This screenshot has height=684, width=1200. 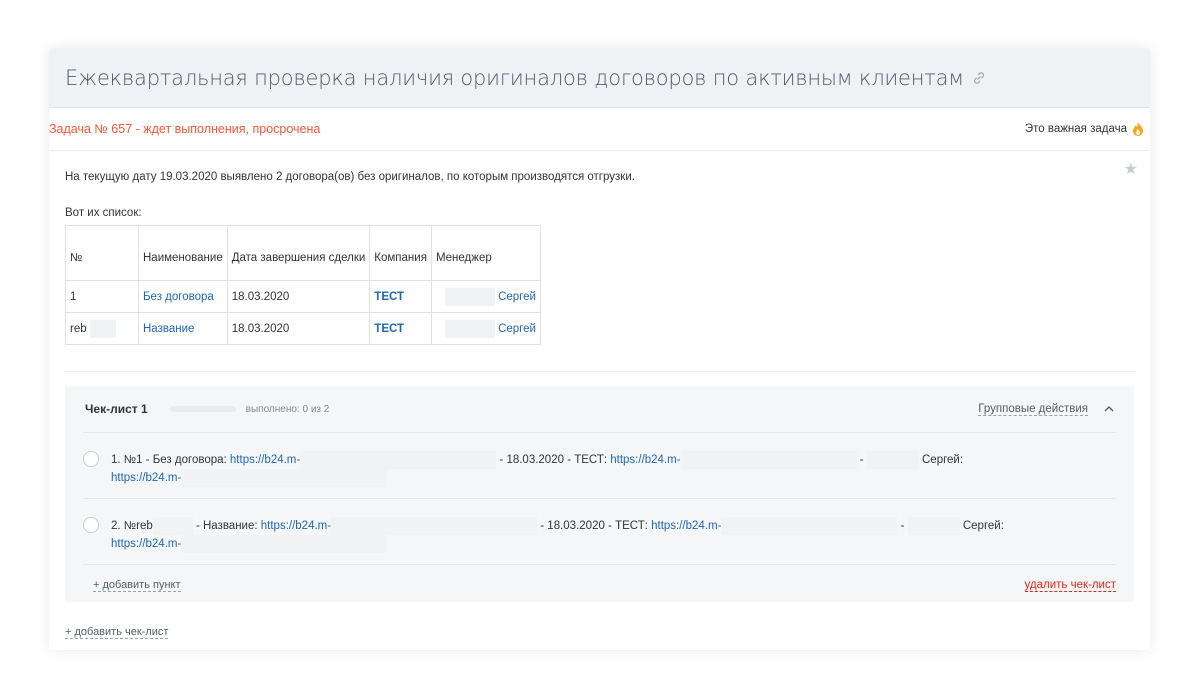 What do you see at coordinates (1070, 585) in the screenshot?
I see `delete-checklist-button: удалить чек-лист` at bounding box center [1070, 585].